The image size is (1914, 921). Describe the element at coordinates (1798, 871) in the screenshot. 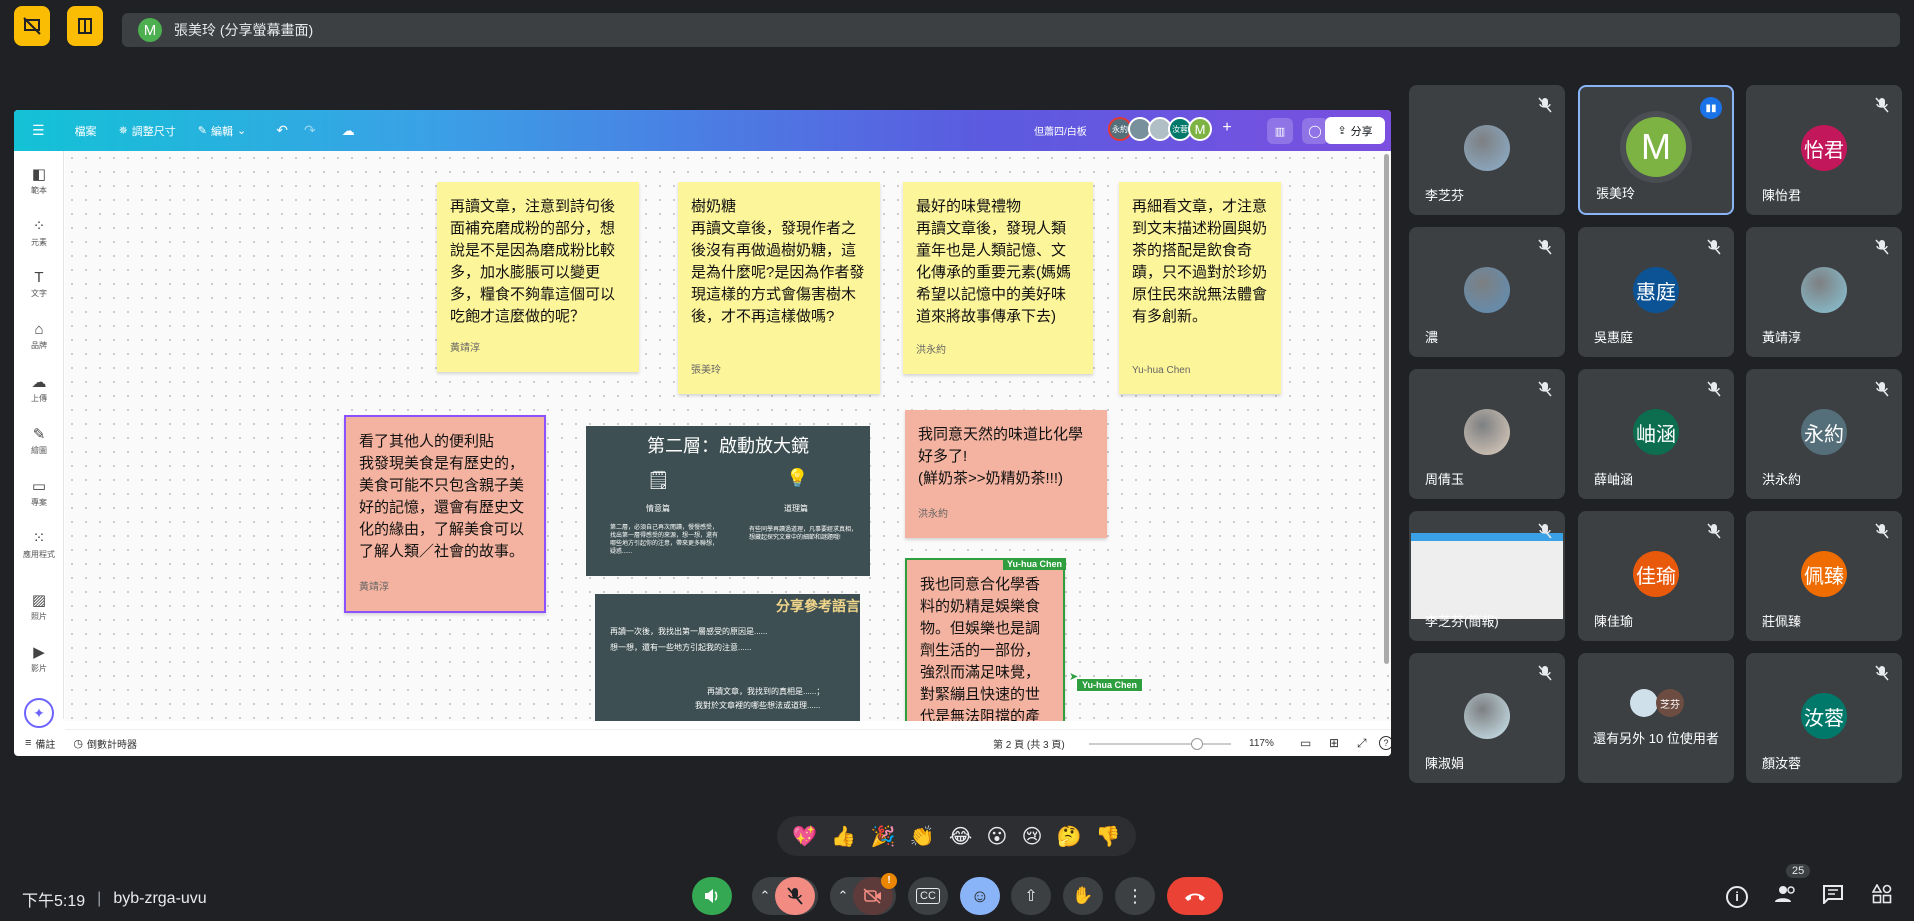

I see `participant-count-badge: 25` at that location.